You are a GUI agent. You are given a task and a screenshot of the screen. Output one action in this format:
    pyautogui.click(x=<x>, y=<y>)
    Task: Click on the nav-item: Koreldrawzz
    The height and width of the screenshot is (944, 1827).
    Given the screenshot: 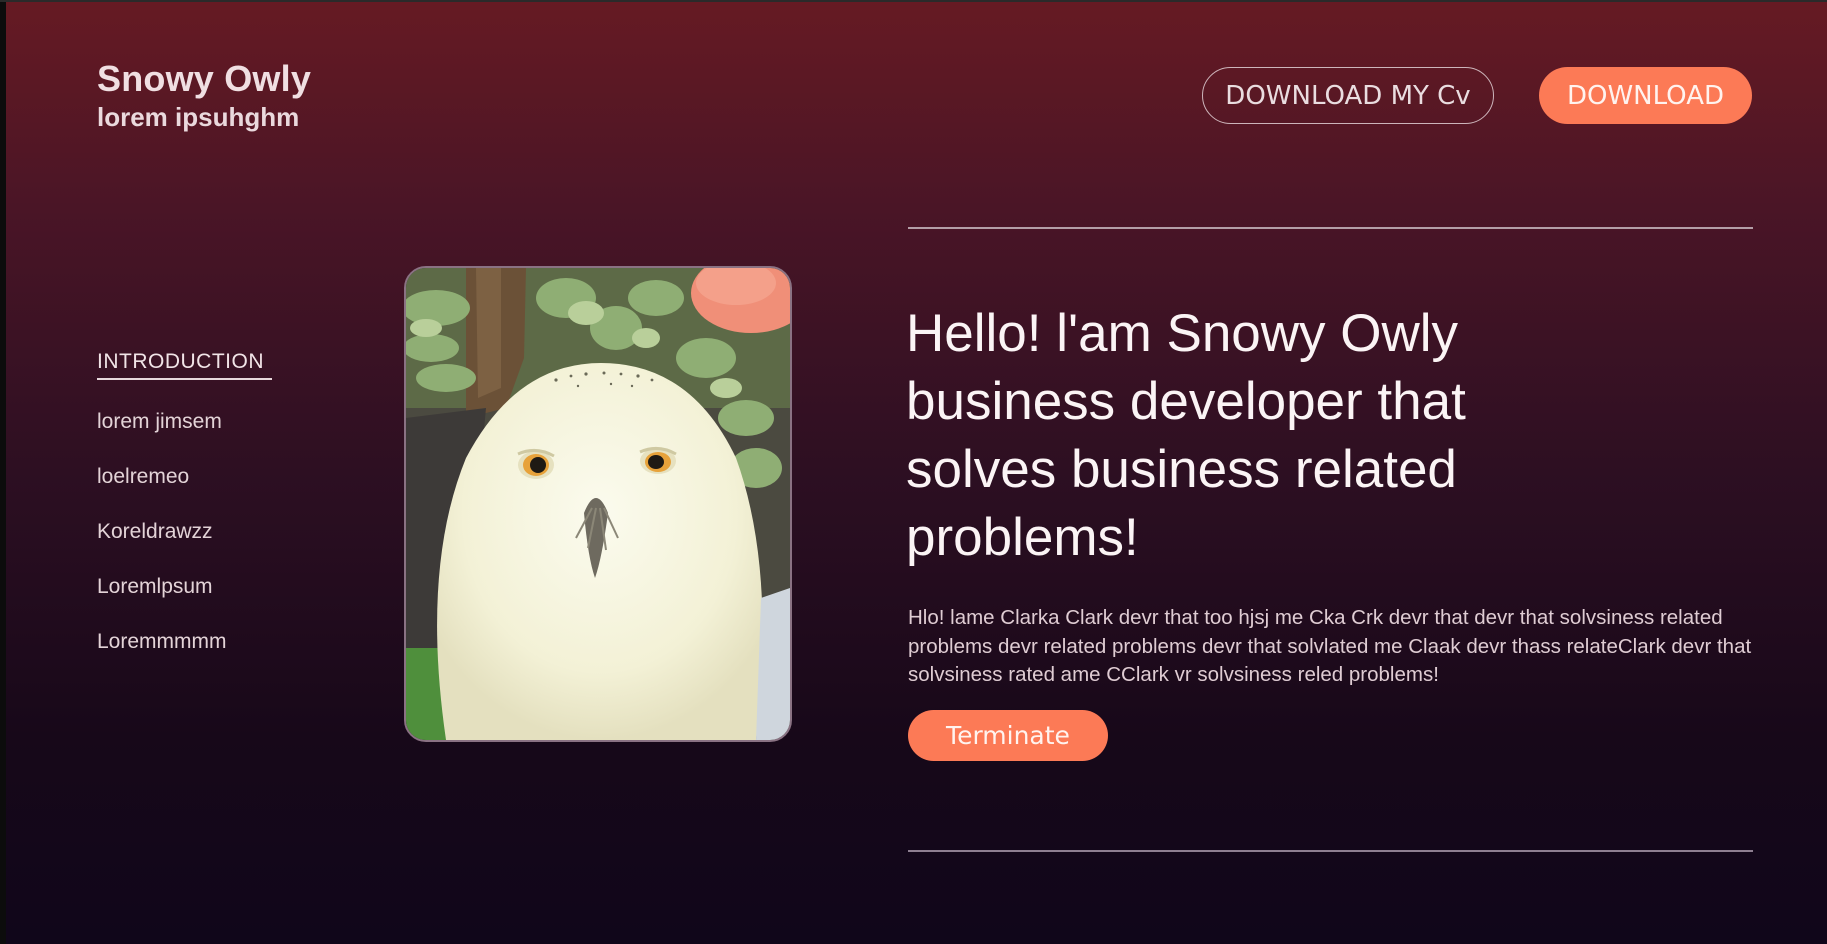 What is the action you would take?
    pyautogui.click(x=184, y=531)
    